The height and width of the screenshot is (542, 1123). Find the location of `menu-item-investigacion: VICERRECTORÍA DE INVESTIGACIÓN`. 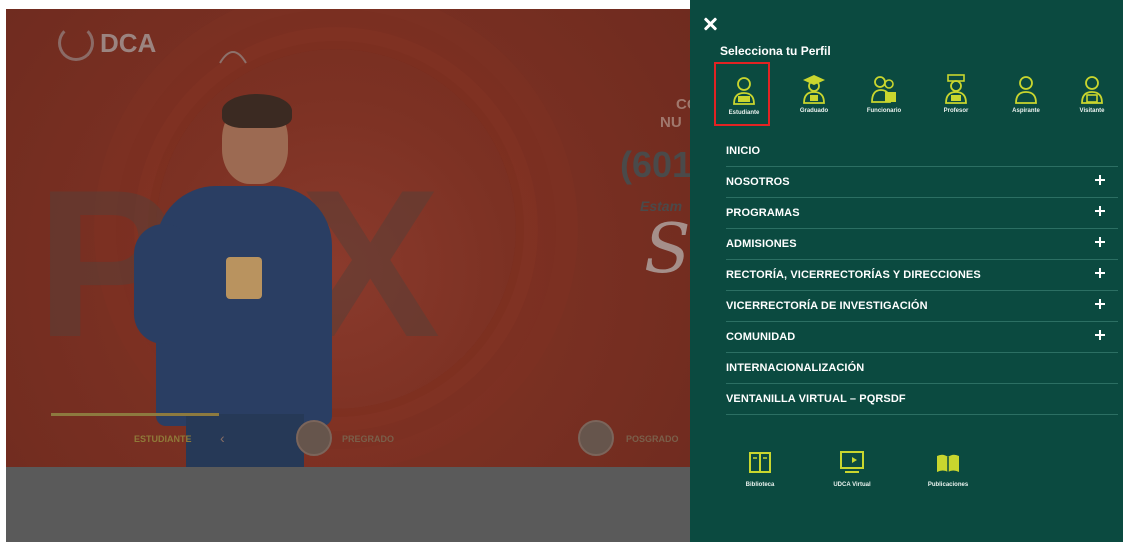

menu-item-investigacion: VICERRECTORÍA DE INVESTIGACIÓN is located at coordinates (922, 306).